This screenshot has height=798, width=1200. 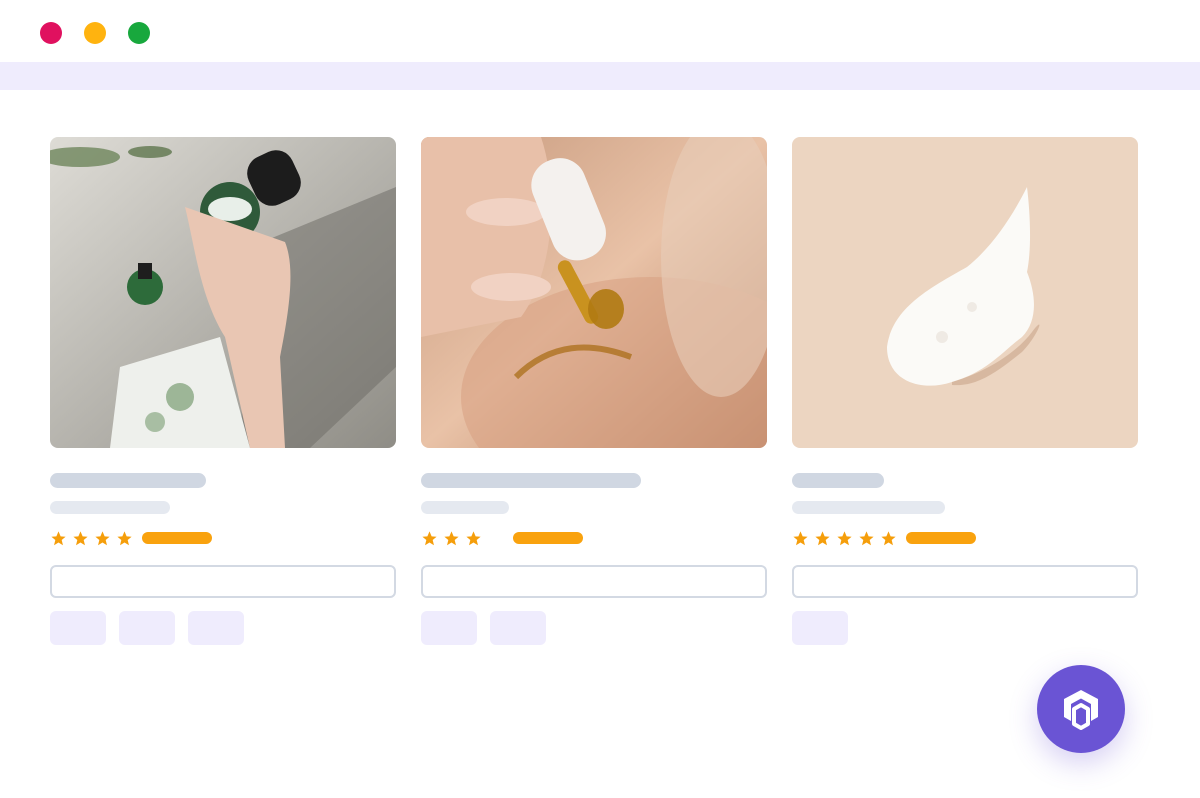 I want to click on address-bar, so click(x=600, y=76).